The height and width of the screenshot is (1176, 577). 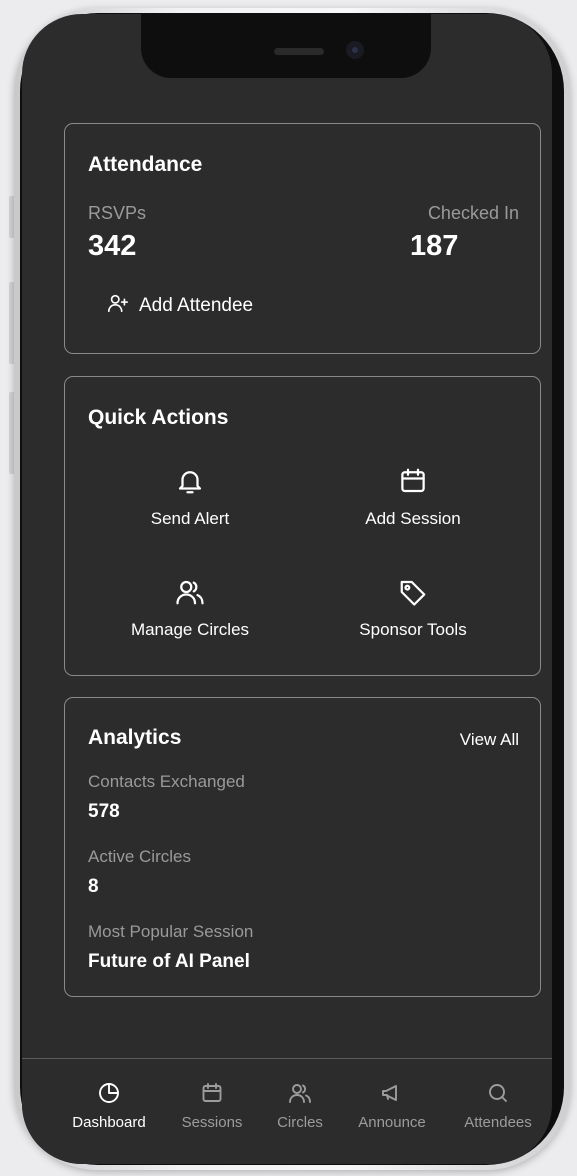 What do you see at coordinates (392, 1122) in the screenshot?
I see `tab-announce-label: Announce` at bounding box center [392, 1122].